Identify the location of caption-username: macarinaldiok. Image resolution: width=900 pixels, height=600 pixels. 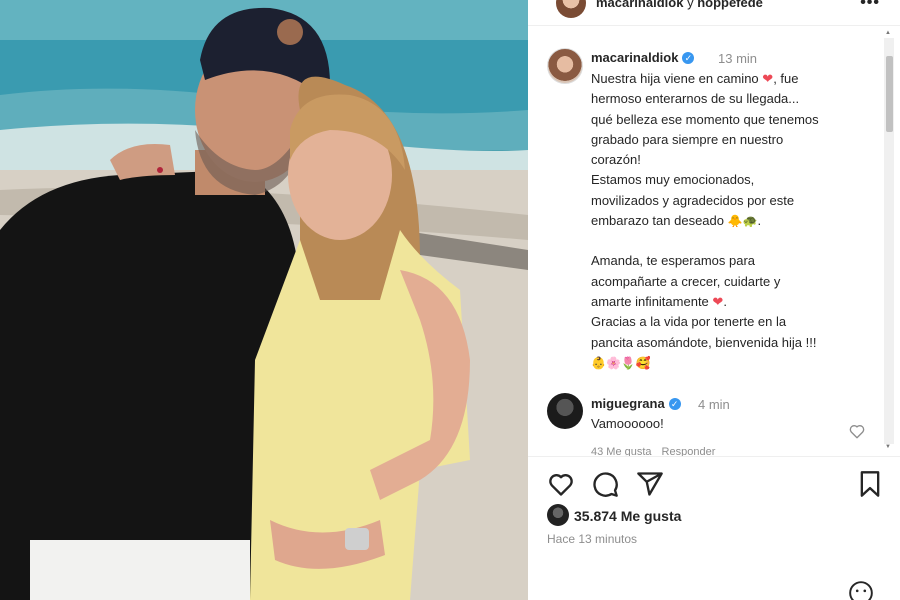
(634, 57).